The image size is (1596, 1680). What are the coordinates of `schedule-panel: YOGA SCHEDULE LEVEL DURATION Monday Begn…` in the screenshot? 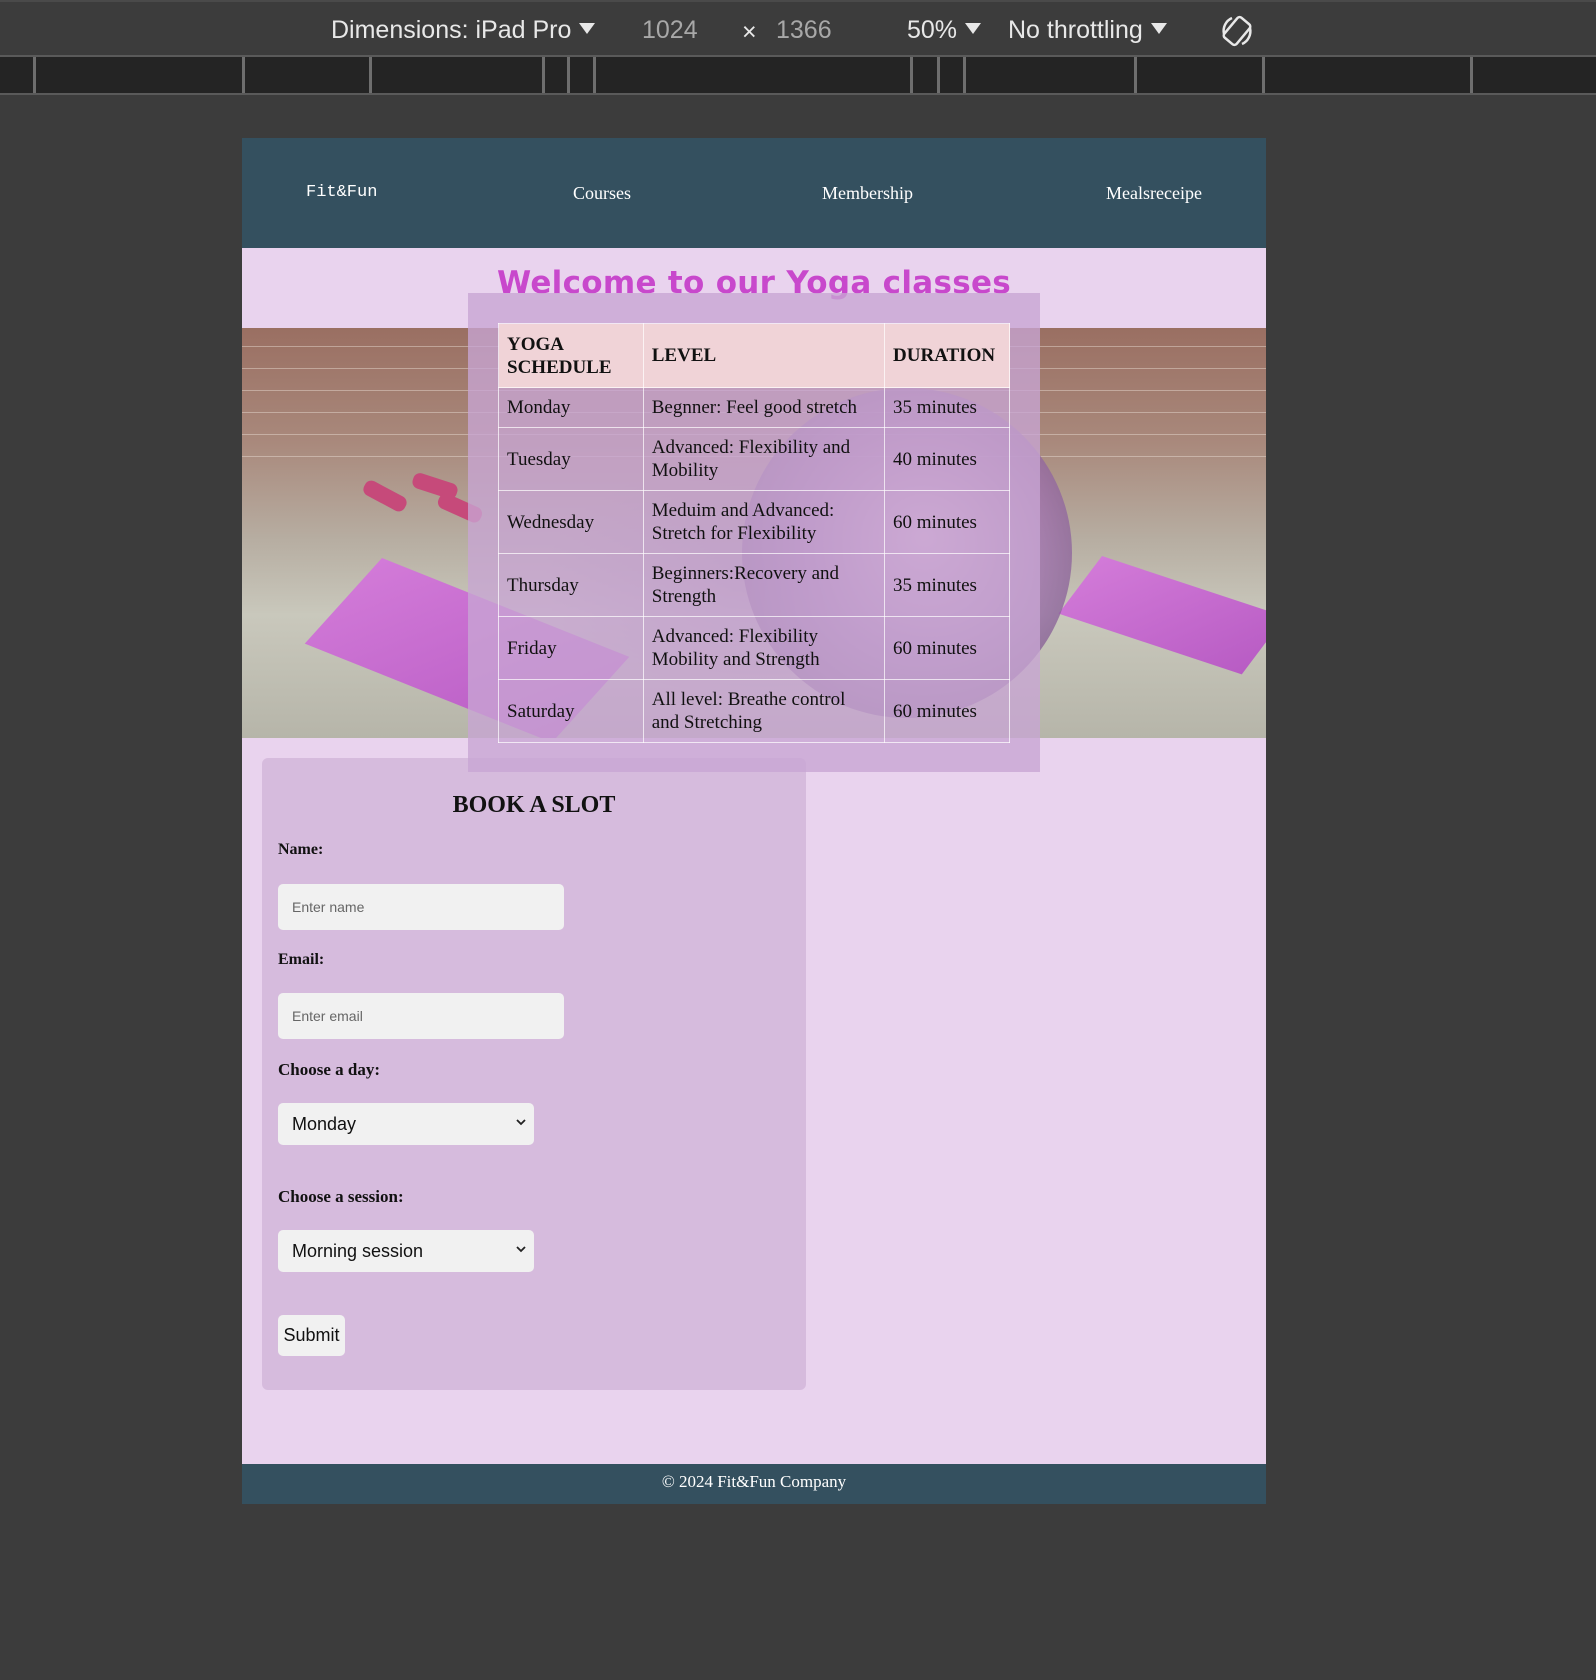 It's located at (754, 532).